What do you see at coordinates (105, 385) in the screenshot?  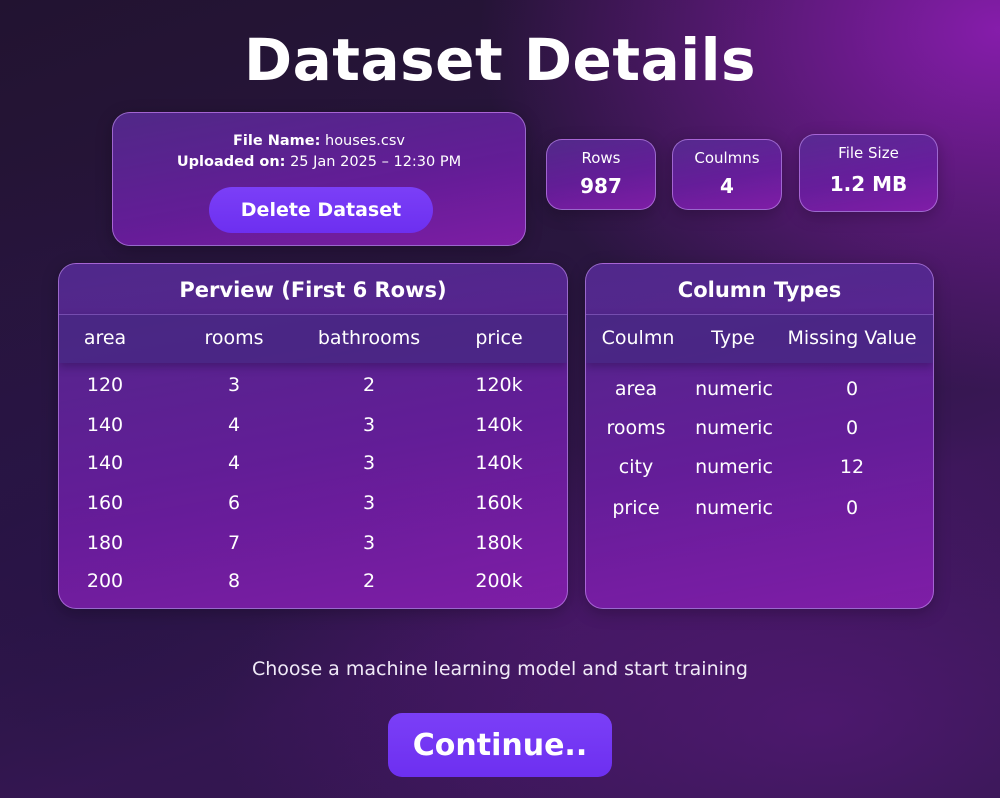 I see `preview-cell: 120` at bounding box center [105, 385].